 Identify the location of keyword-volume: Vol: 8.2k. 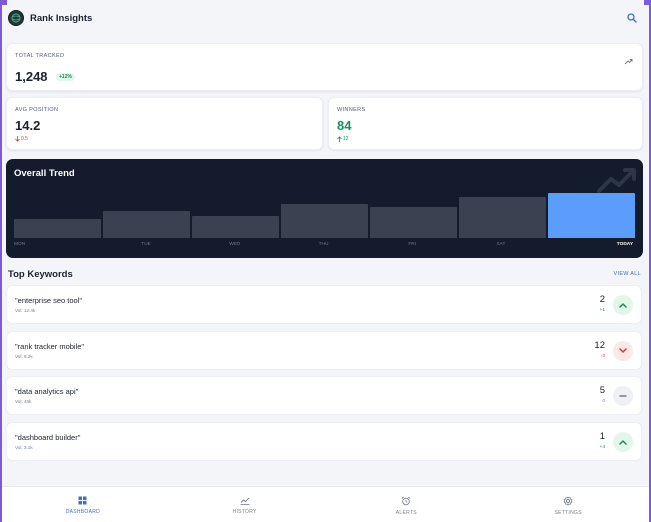
(24, 356).